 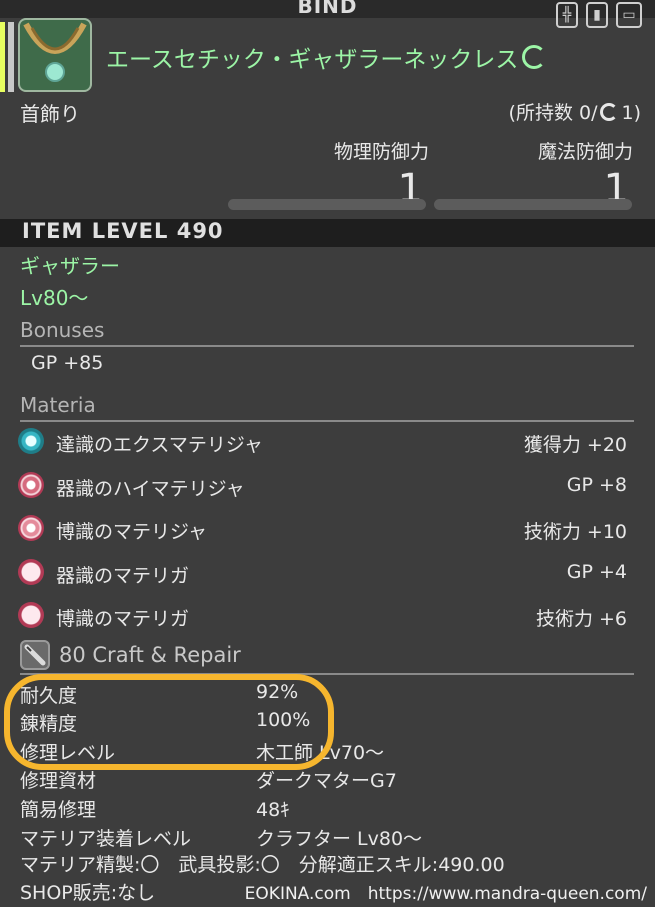 I want to click on class-name: ギャザラー, so click(x=70, y=266).